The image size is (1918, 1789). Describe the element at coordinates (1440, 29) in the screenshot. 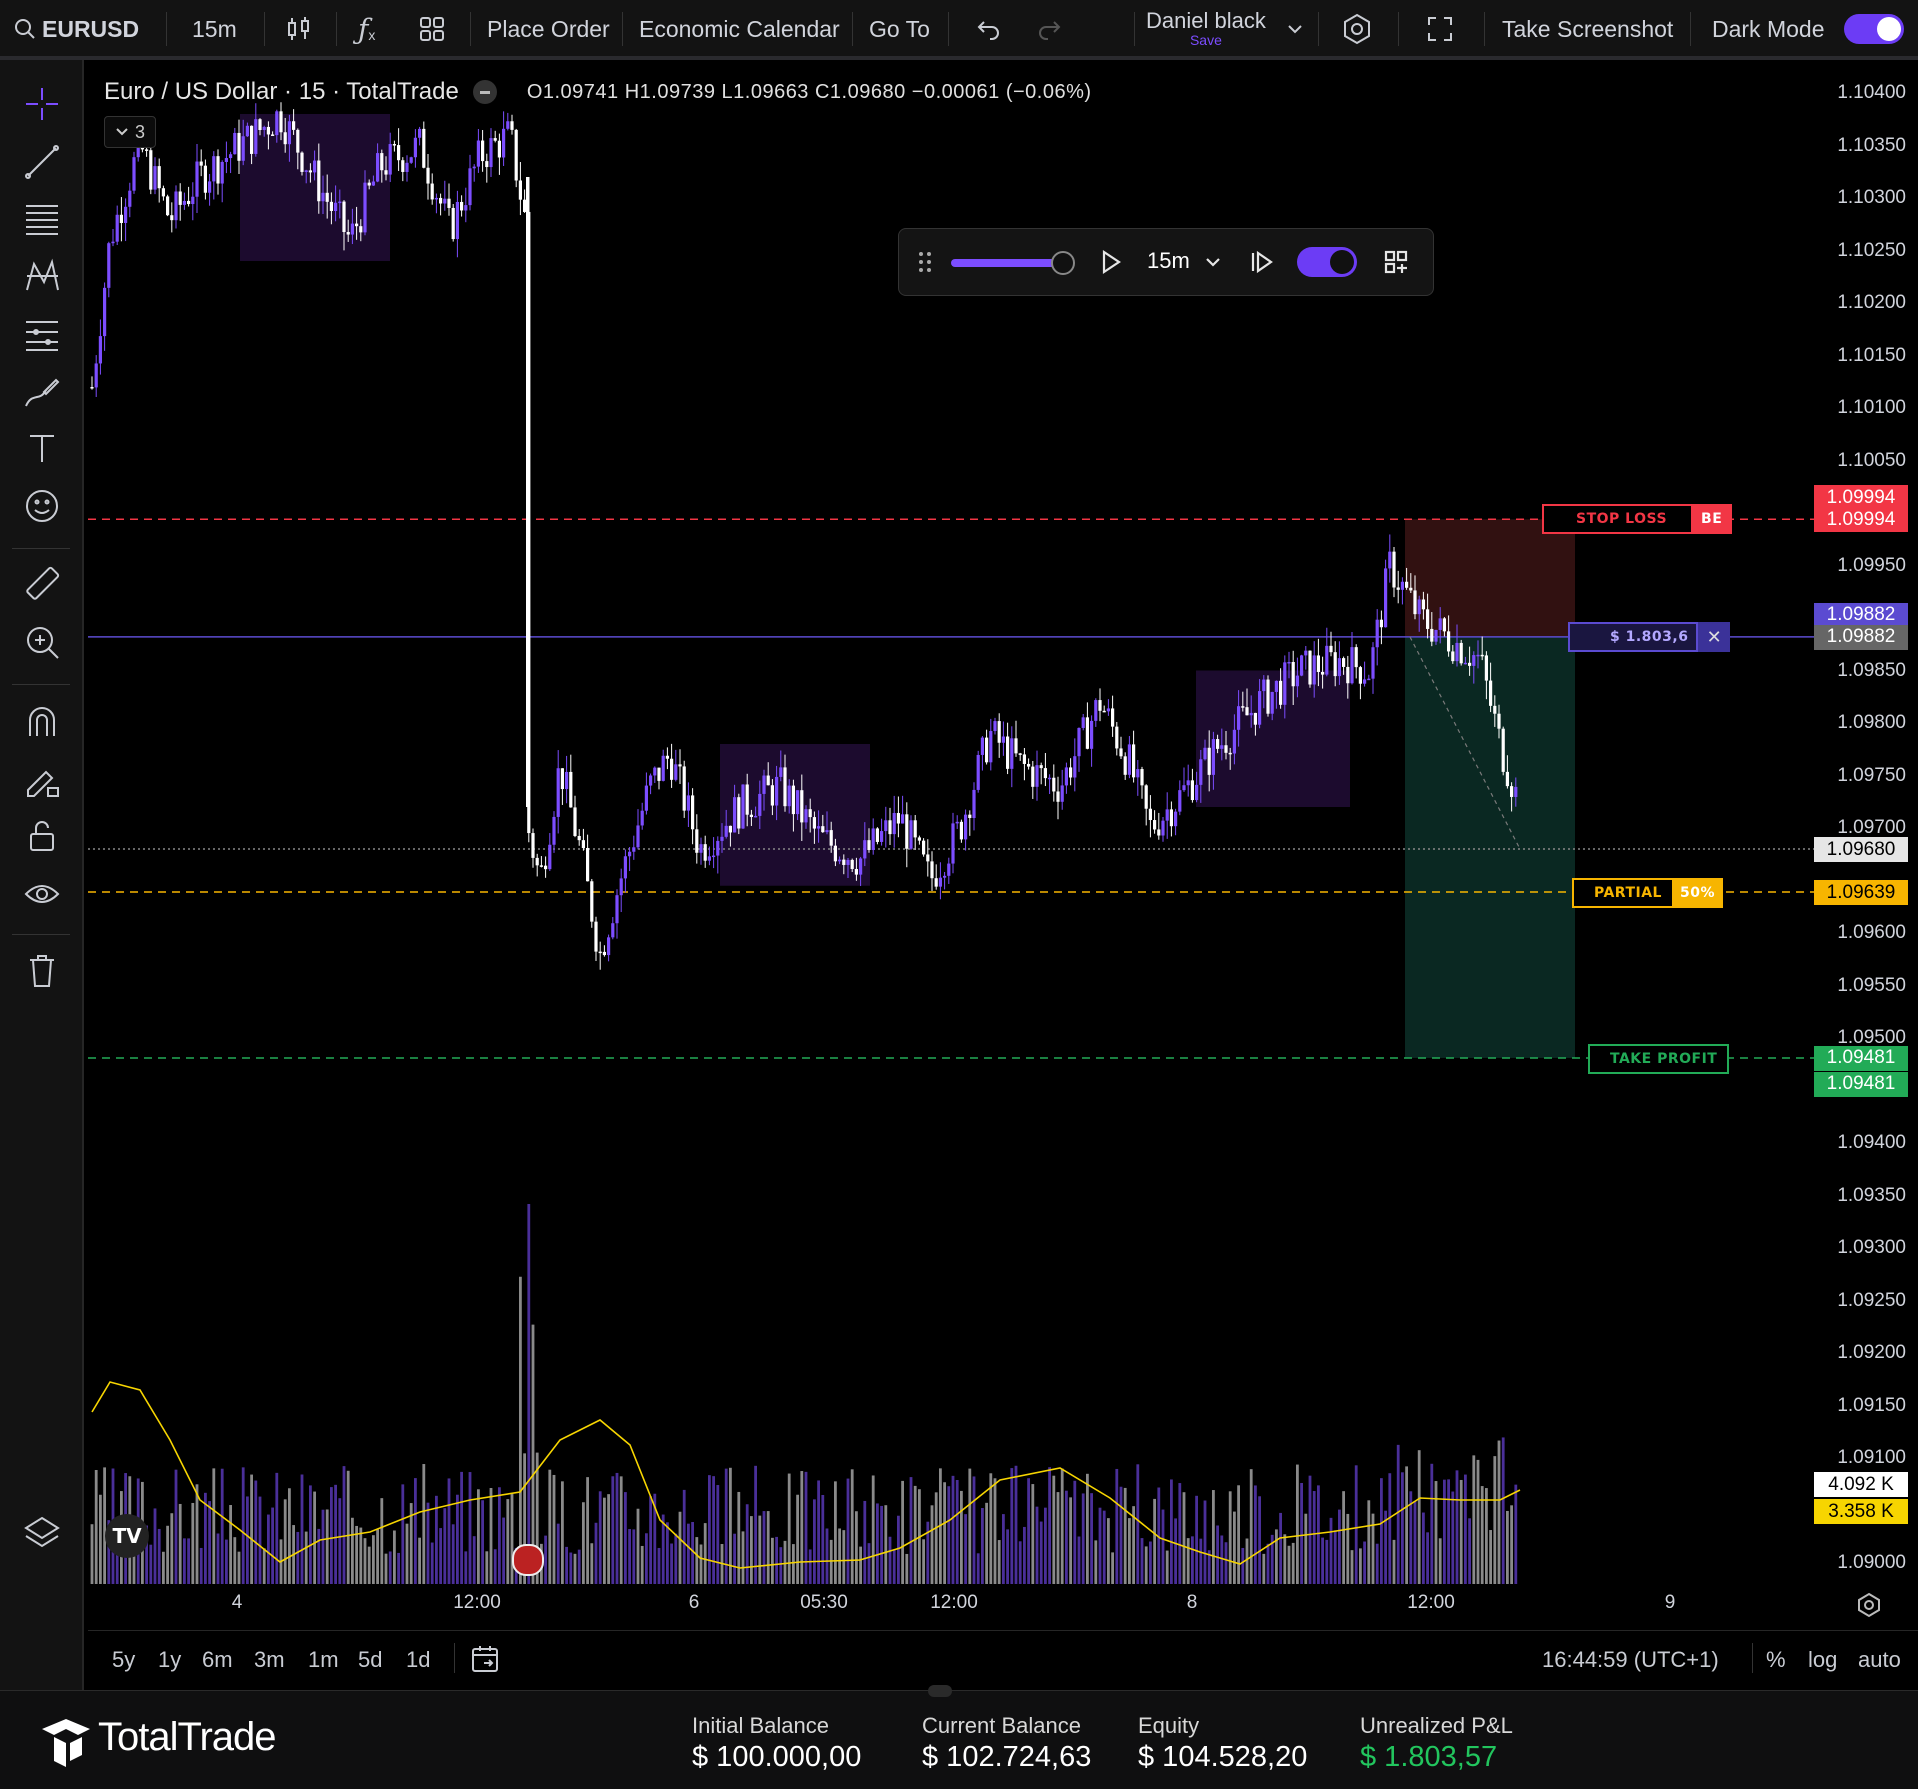

I see `fullscreen-button` at that location.